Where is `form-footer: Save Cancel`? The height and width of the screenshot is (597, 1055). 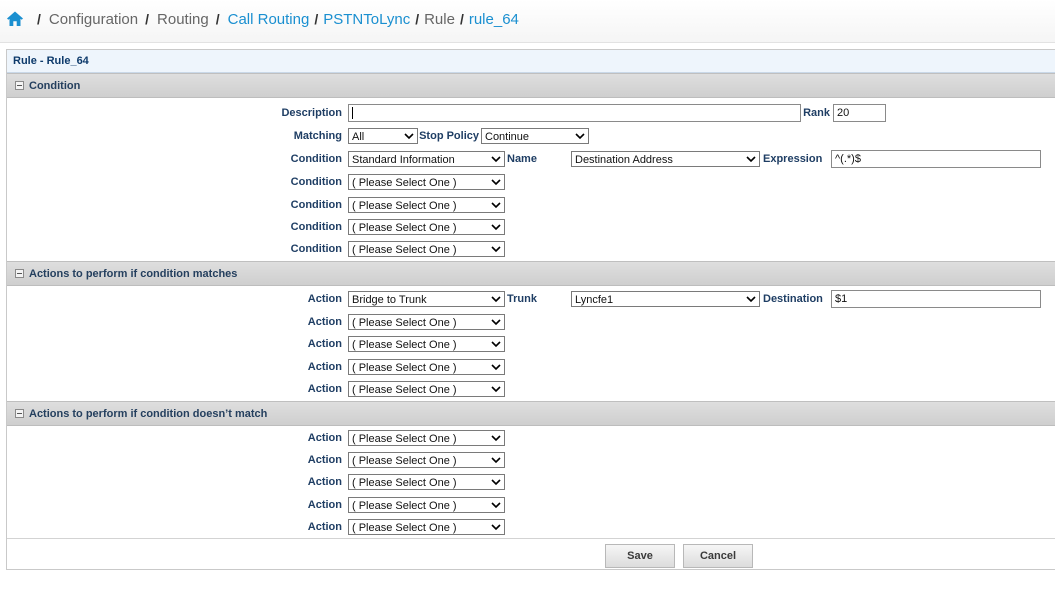 form-footer: Save Cancel is located at coordinates (531, 554).